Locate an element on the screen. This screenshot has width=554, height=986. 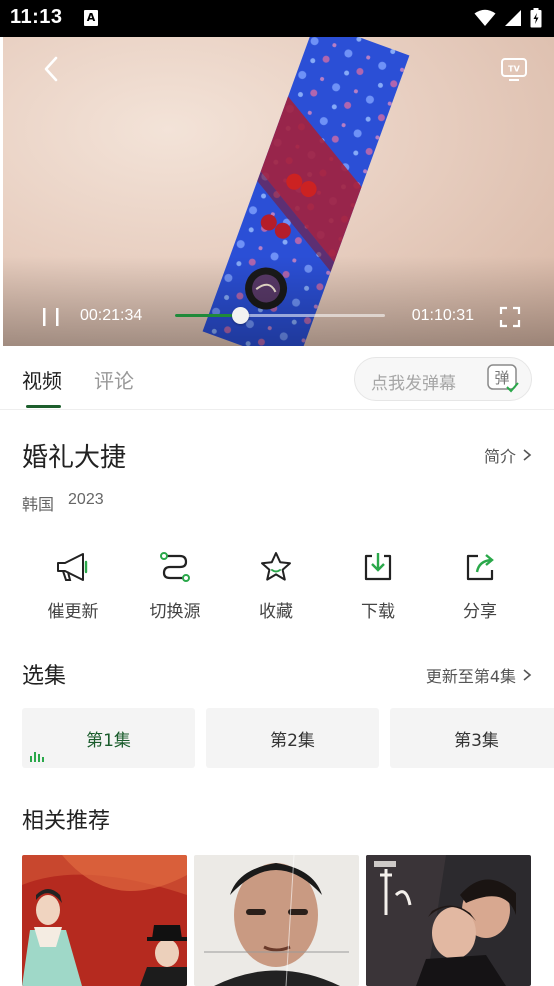
episode-label: 第3集 is located at coordinates (476, 740).